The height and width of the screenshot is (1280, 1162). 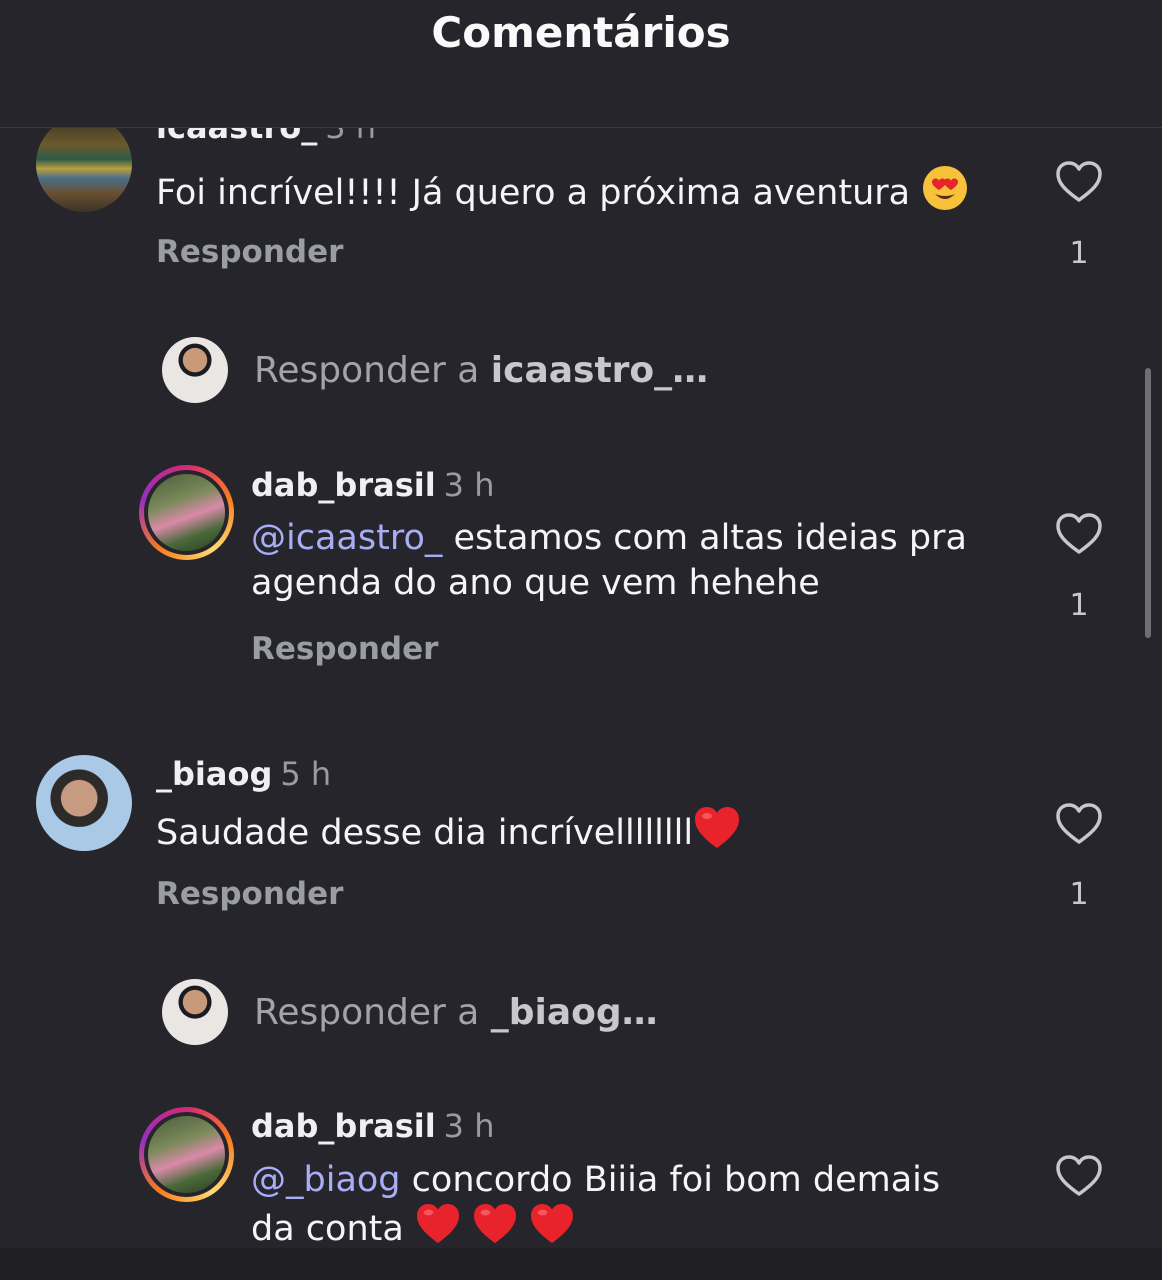 I want to click on mention-link: @icaastro_, so click(x=346, y=538).